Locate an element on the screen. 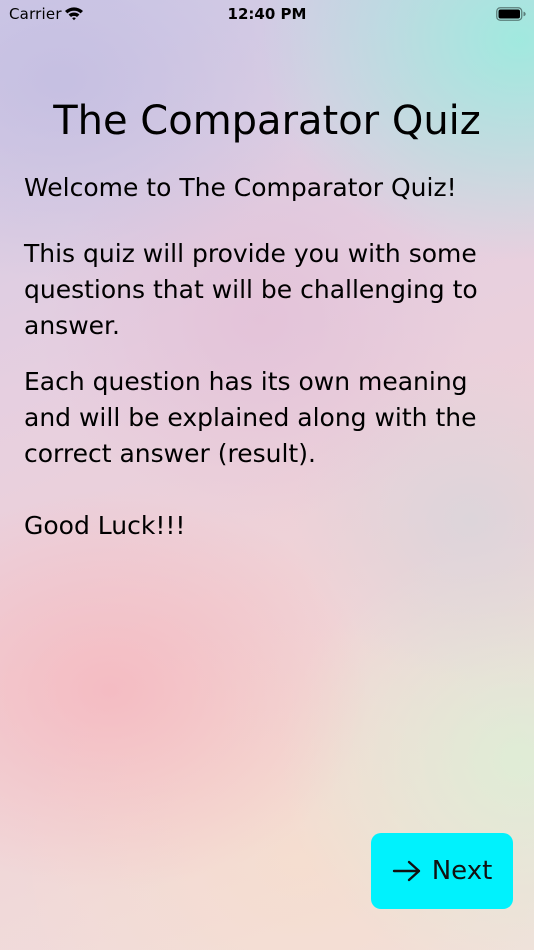 Image resolution: width=534 pixels, height=950 pixels. battery-icon is located at coordinates (511, 14).